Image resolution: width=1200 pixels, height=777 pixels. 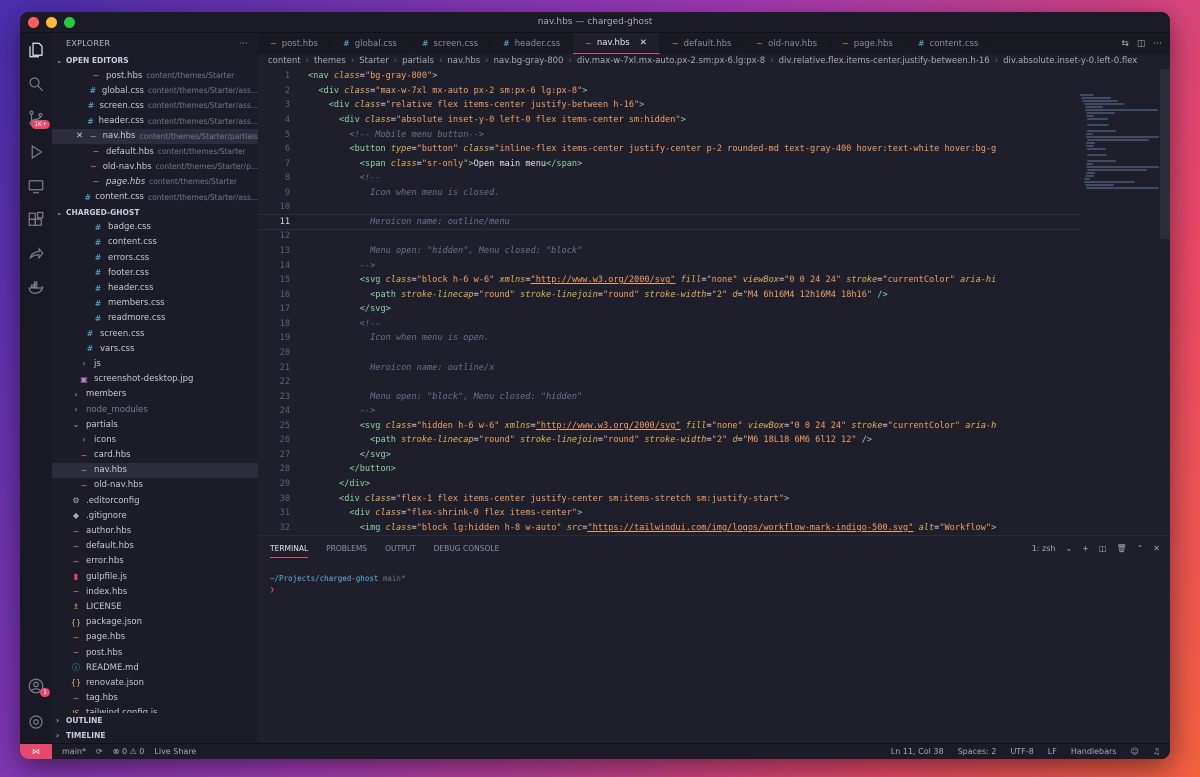 What do you see at coordinates (1157, 44) in the screenshot?
I see `more-actions-icon: ···` at bounding box center [1157, 44].